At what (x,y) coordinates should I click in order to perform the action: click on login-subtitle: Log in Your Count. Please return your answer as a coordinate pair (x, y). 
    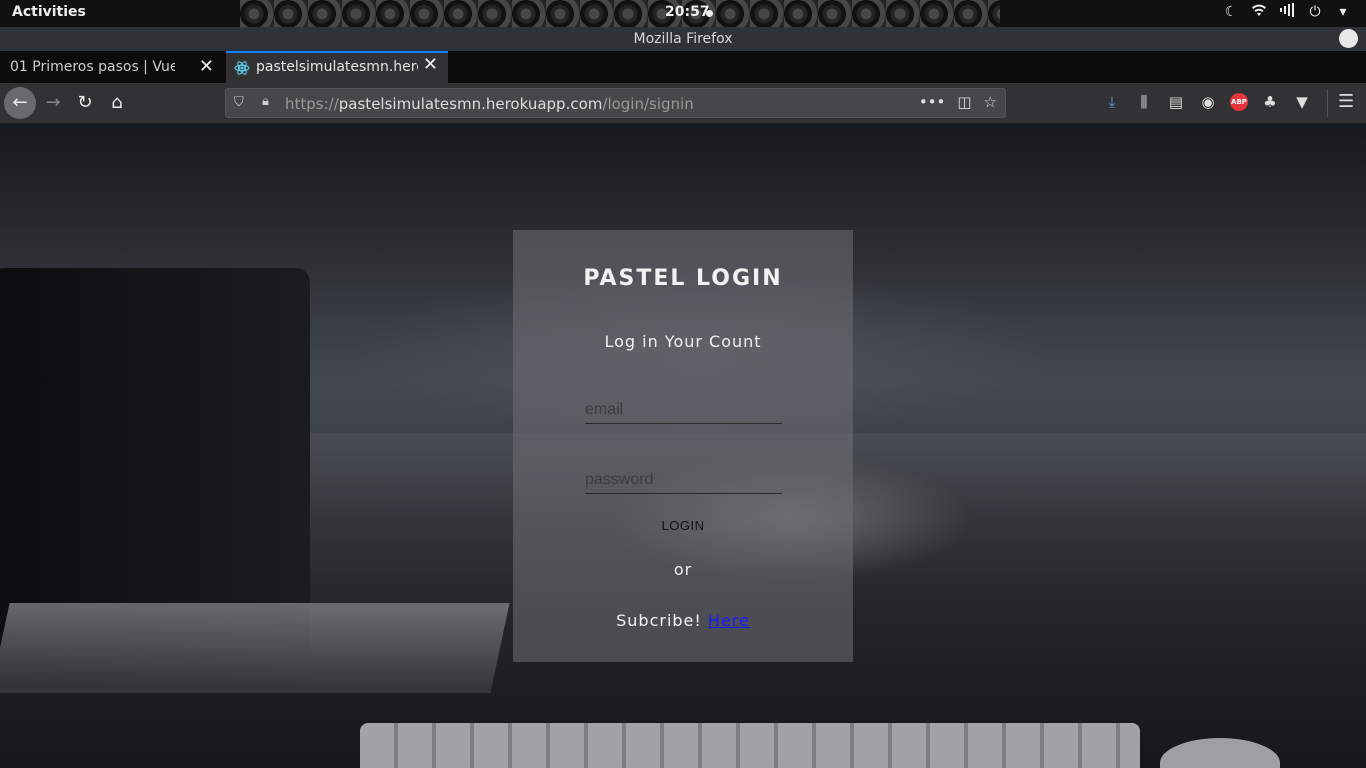
    Looking at the image, I should click on (683, 341).